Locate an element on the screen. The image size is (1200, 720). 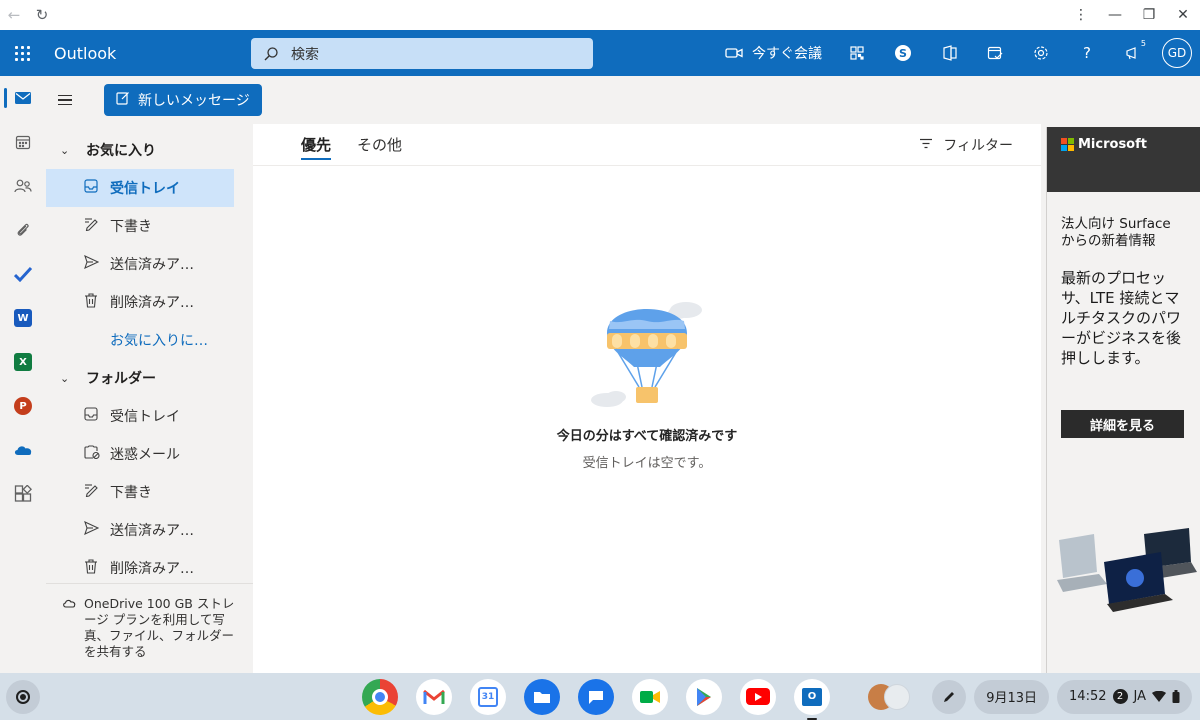
office-icon is located at coordinates (949, 53).